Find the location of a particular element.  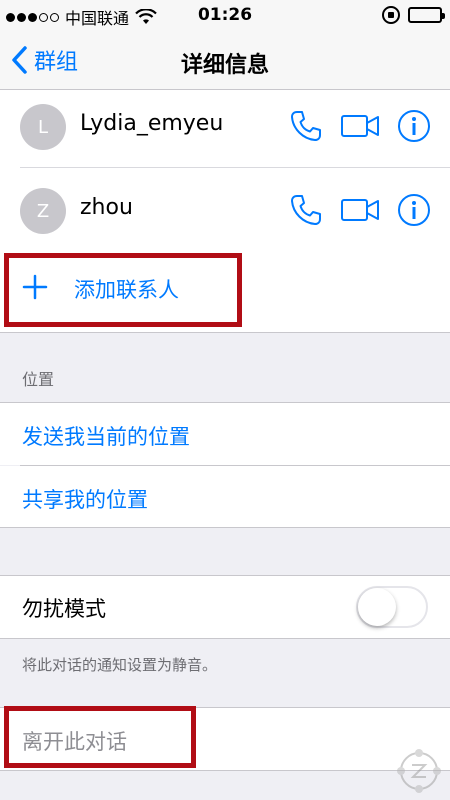

do-not-disturb-row: 勿扰模式 is located at coordinates (225, 607).